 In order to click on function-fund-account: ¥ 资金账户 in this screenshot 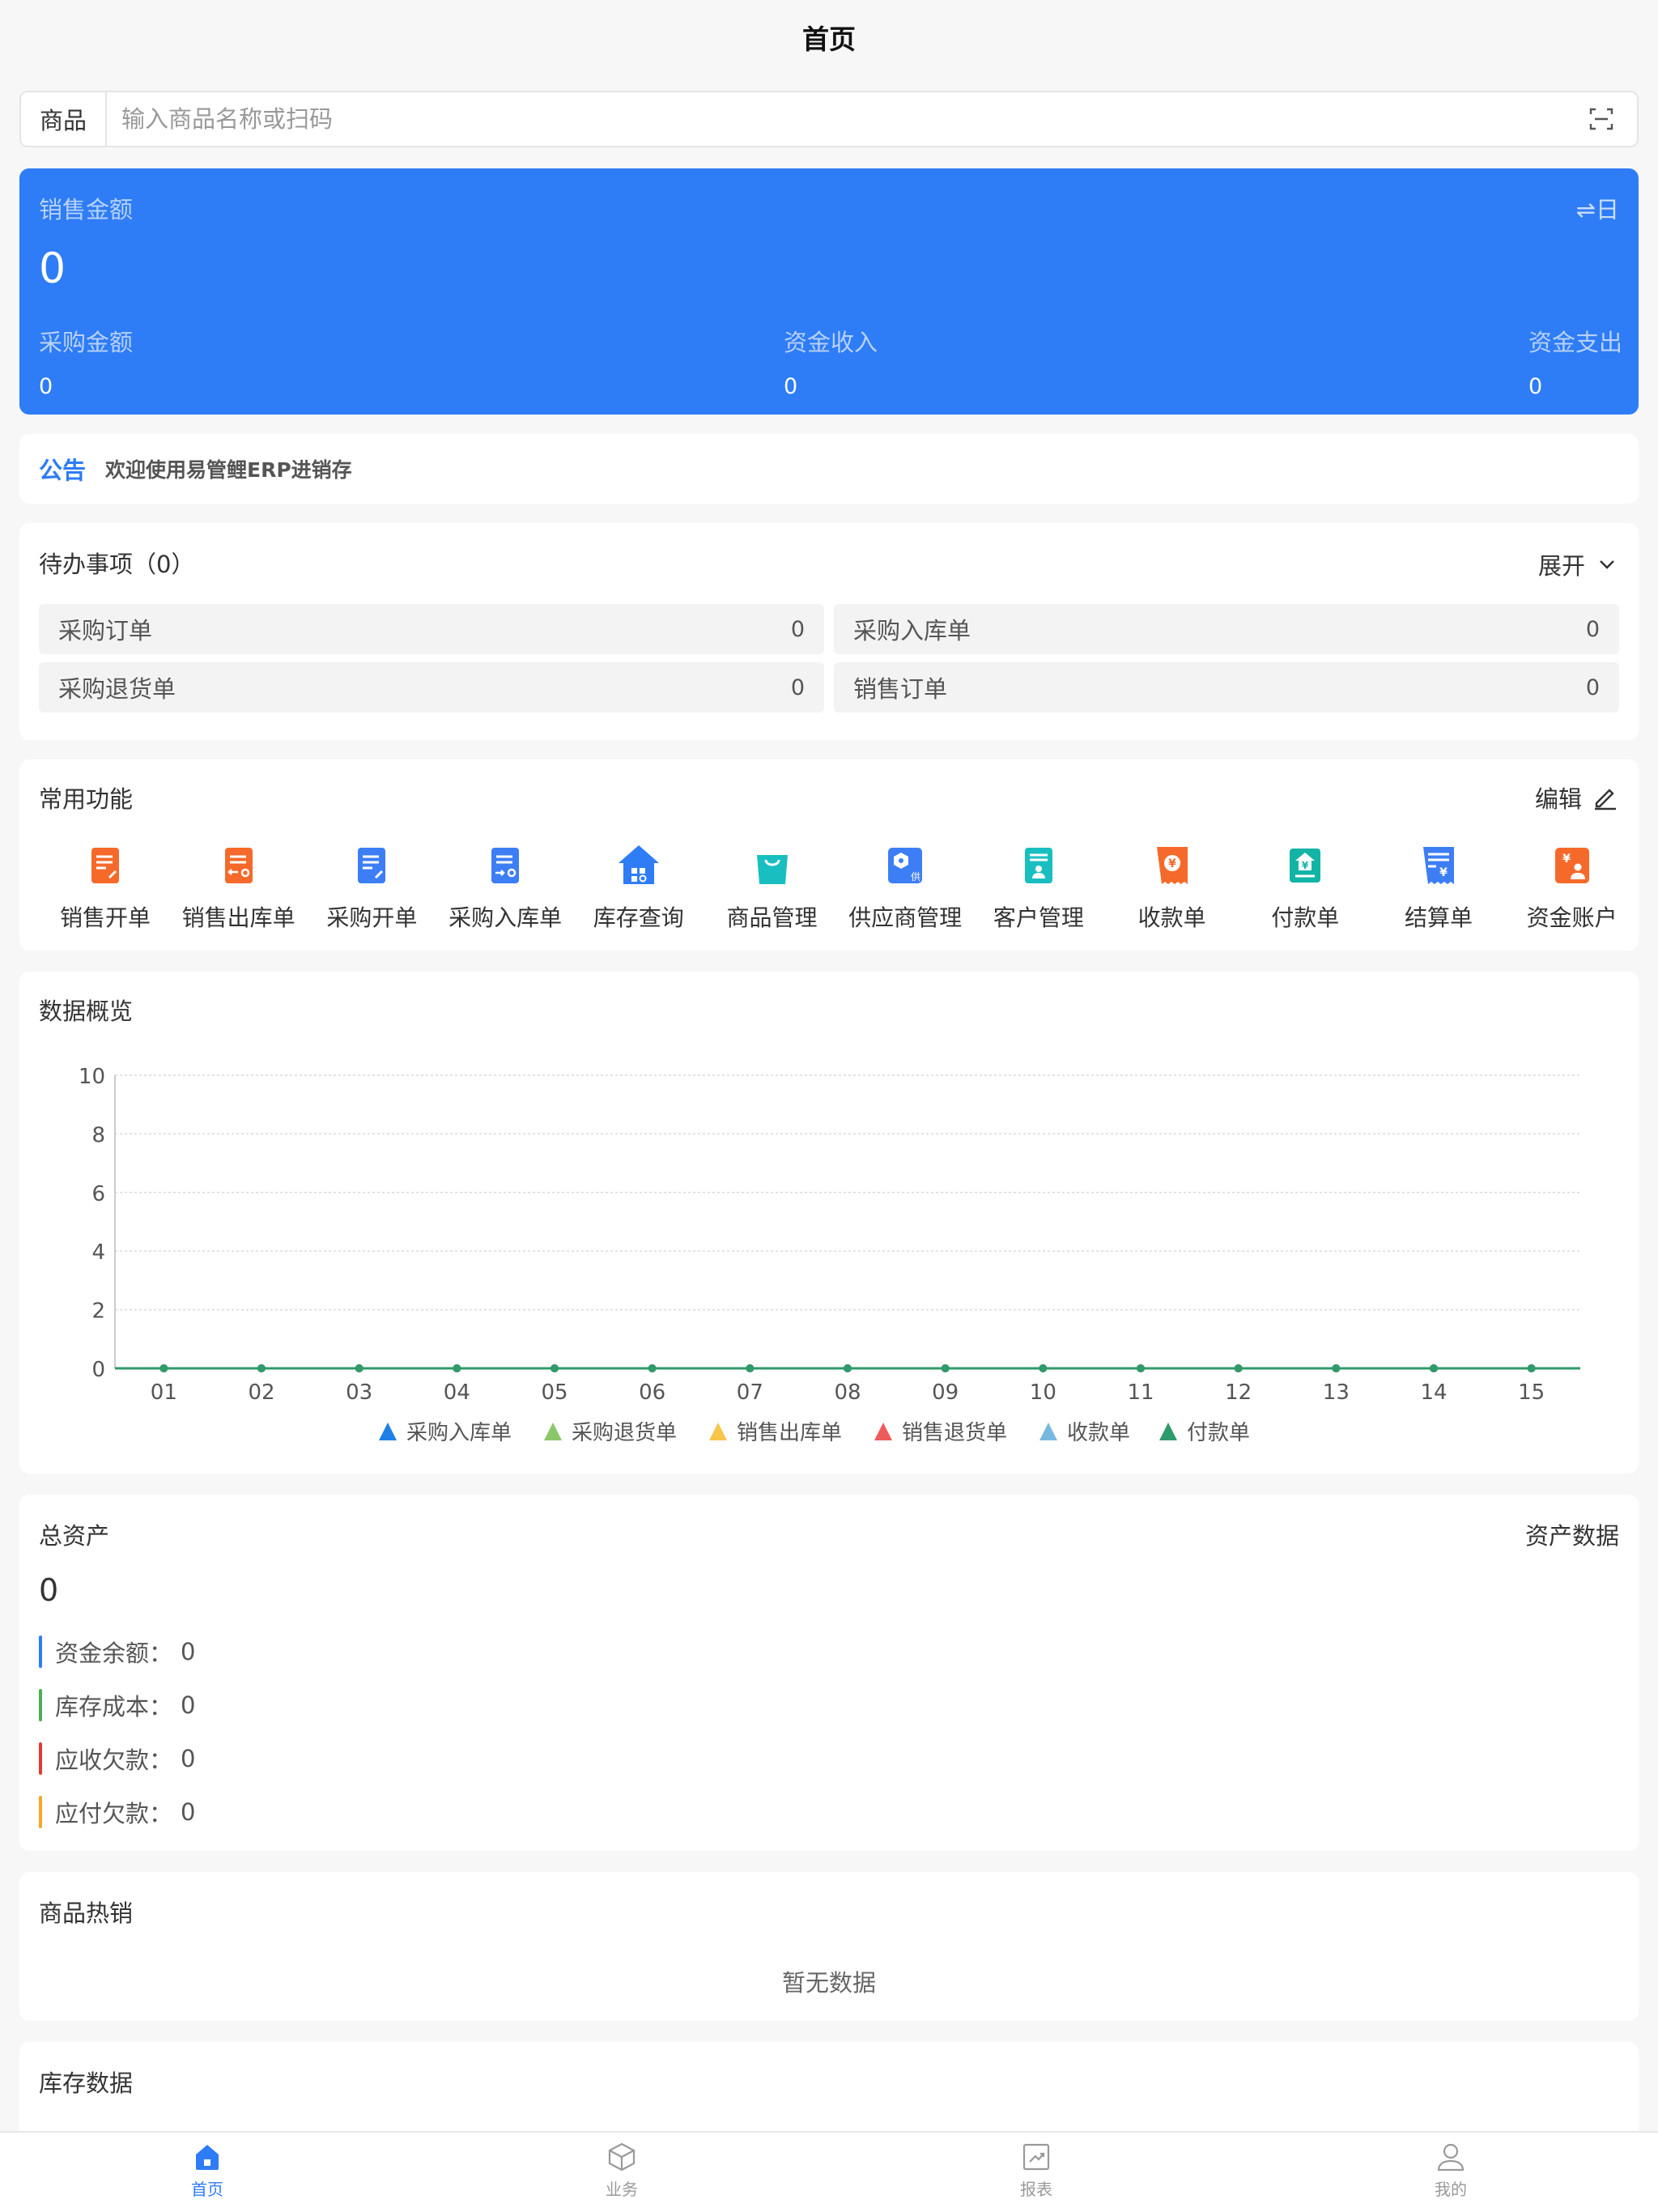, I will do `click(1572, 886)`.